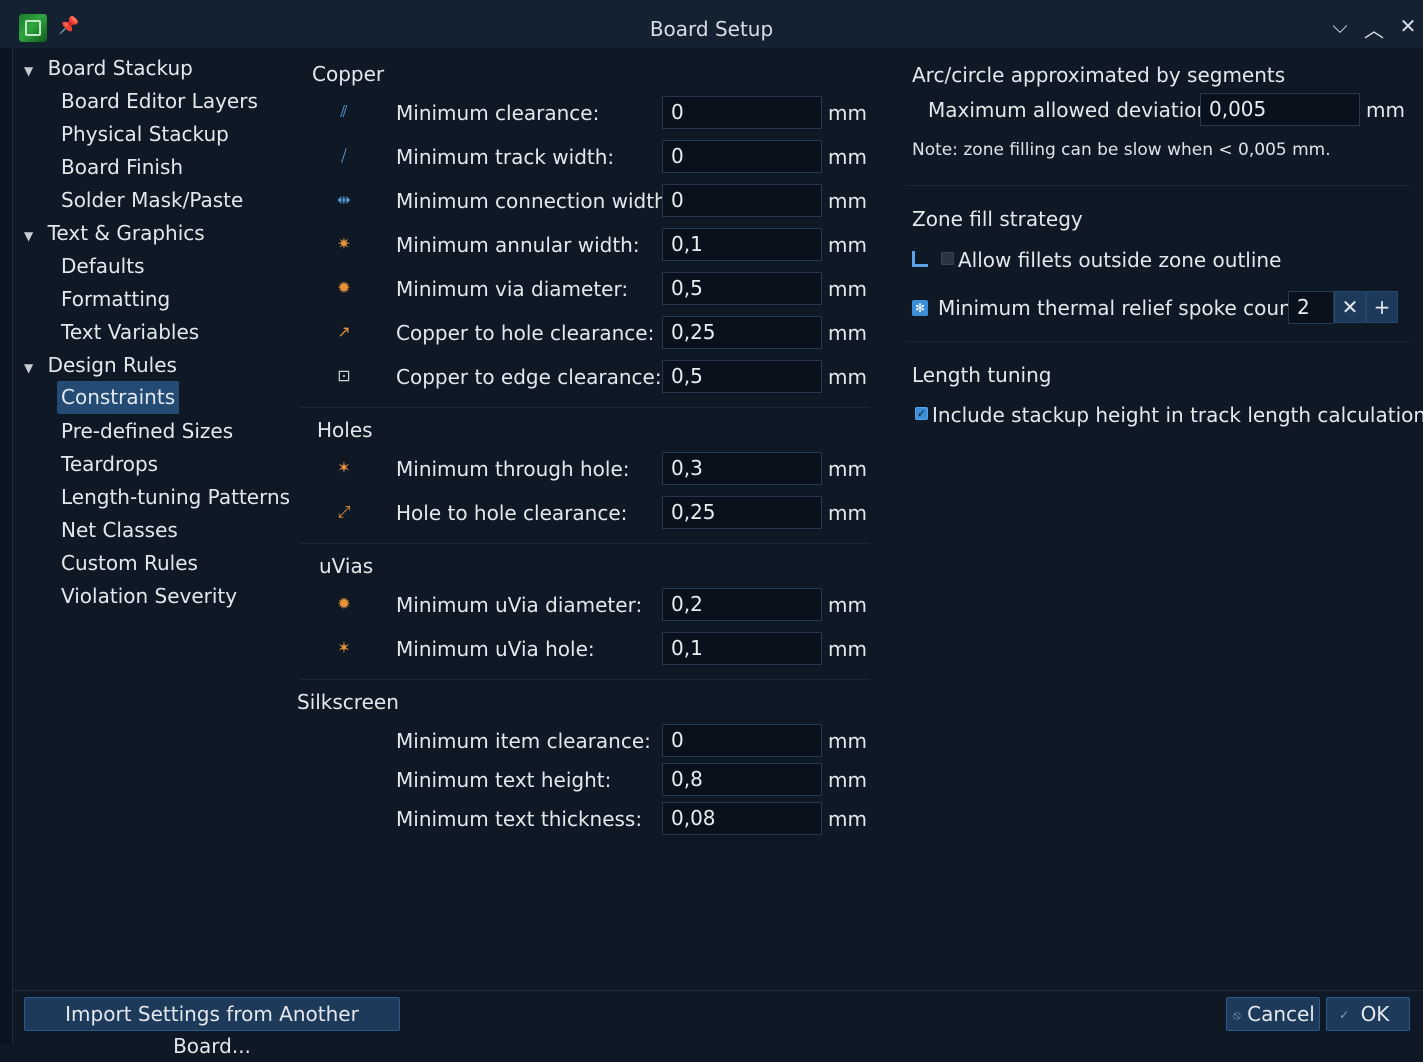 This screenshot has width=1423, height=1062. Describe the element at coordinates (344, 375) in the screenshot. I see `edge-clearance-icon: ⊡` at that location.